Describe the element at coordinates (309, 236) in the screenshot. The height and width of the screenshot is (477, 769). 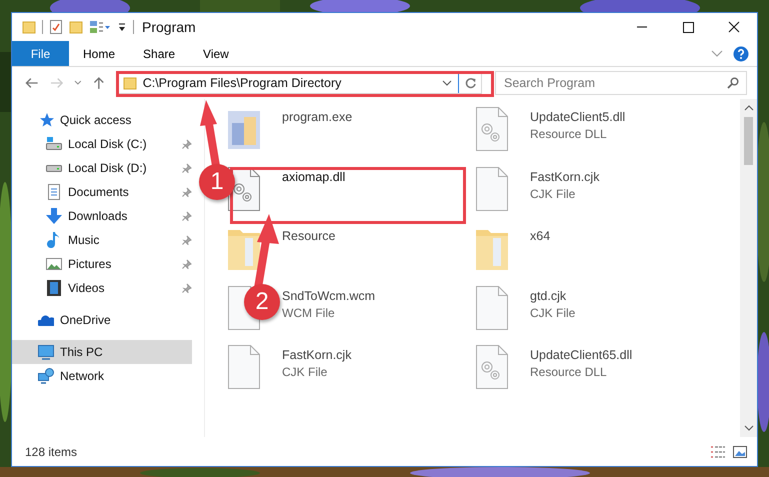
I see `file-name: Resource` at that location.